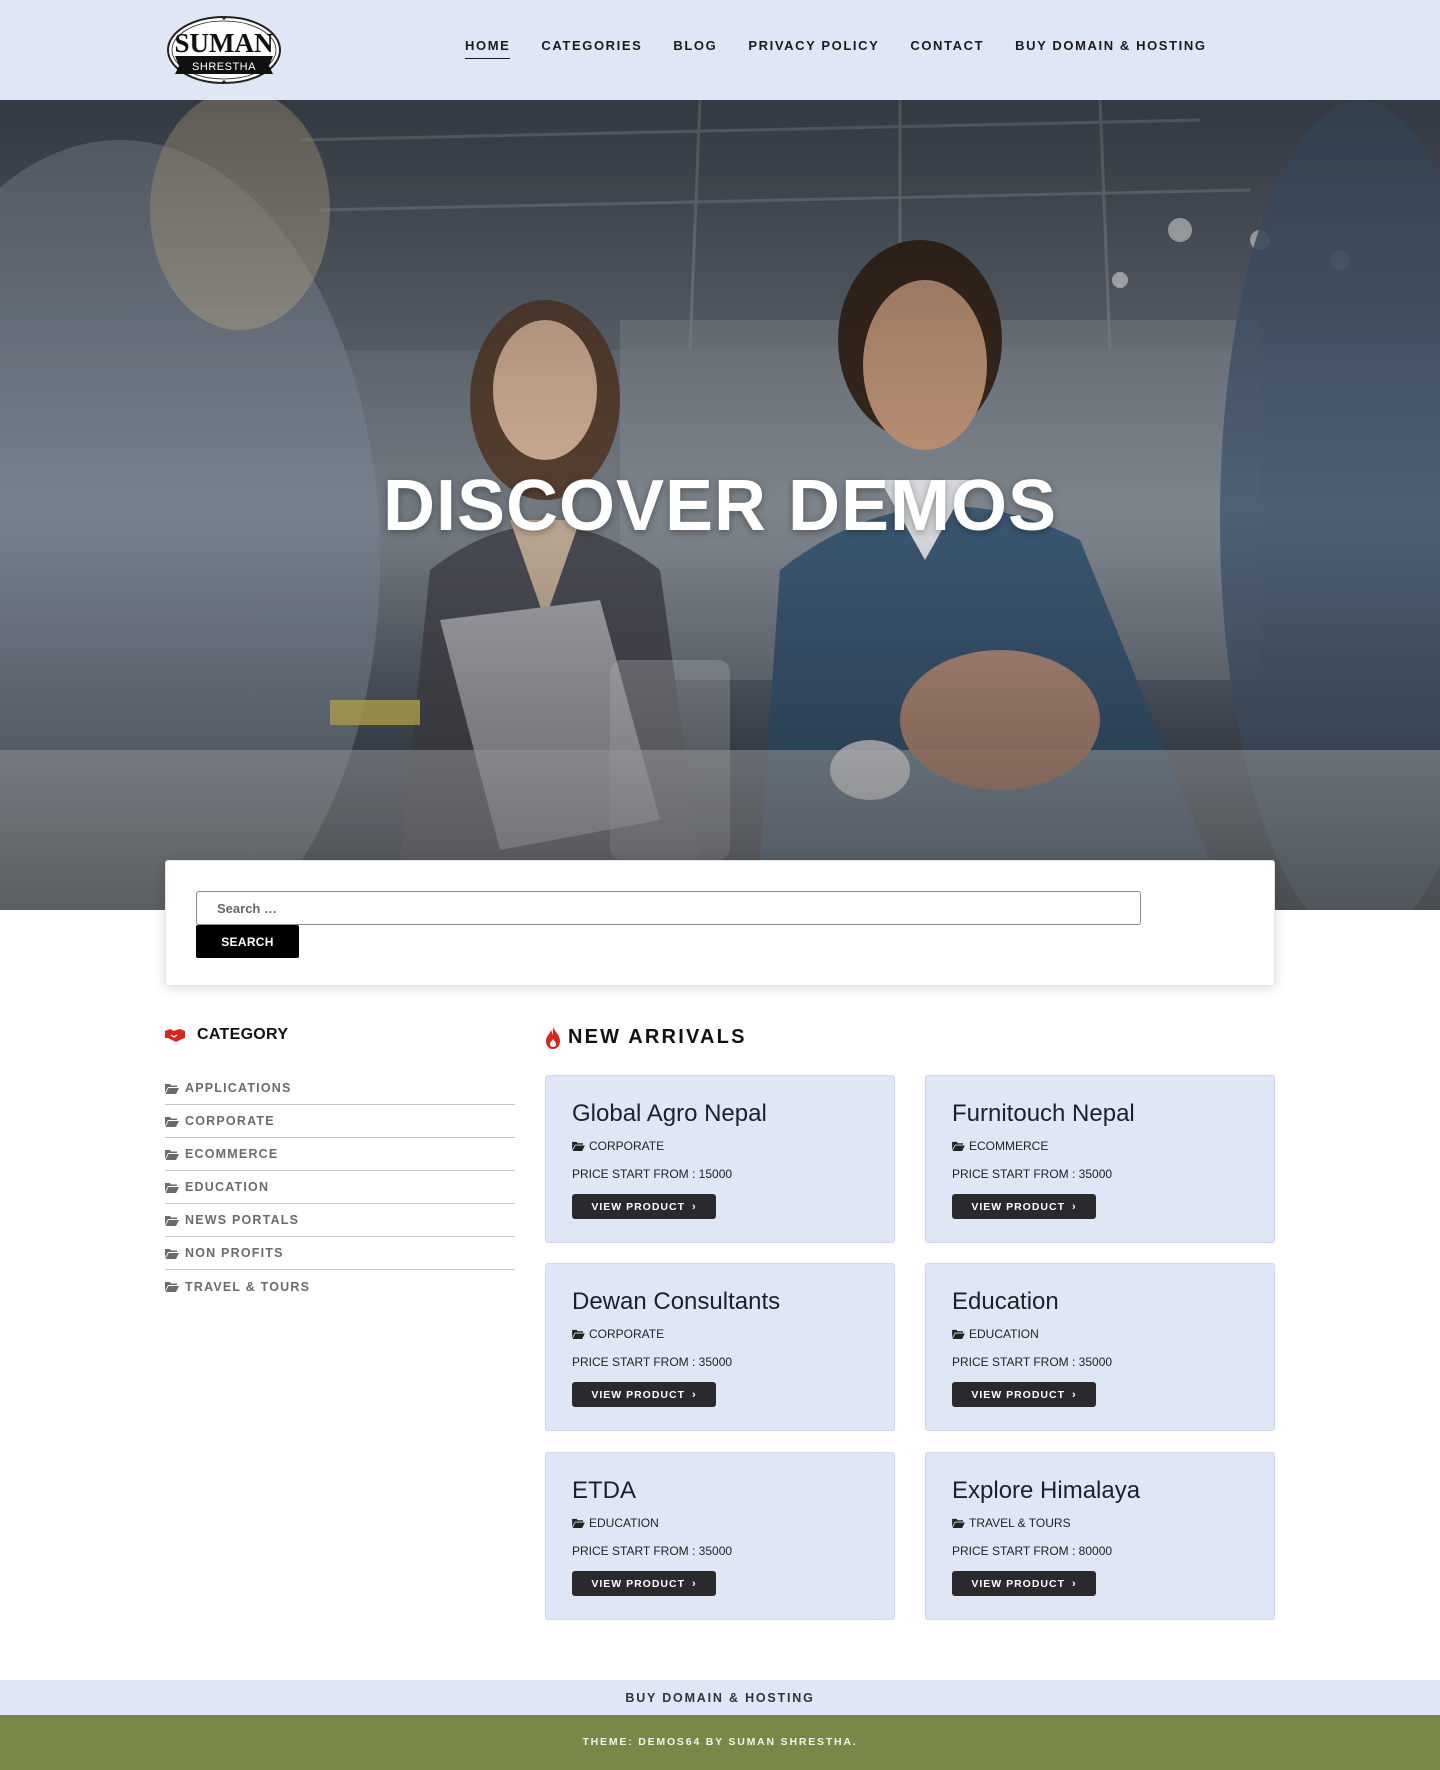  What do you see at coordinates (243, 1034) in the screenshot?
I see `sidebar-title: CATEGORY` at bounding box center [243, 1034].